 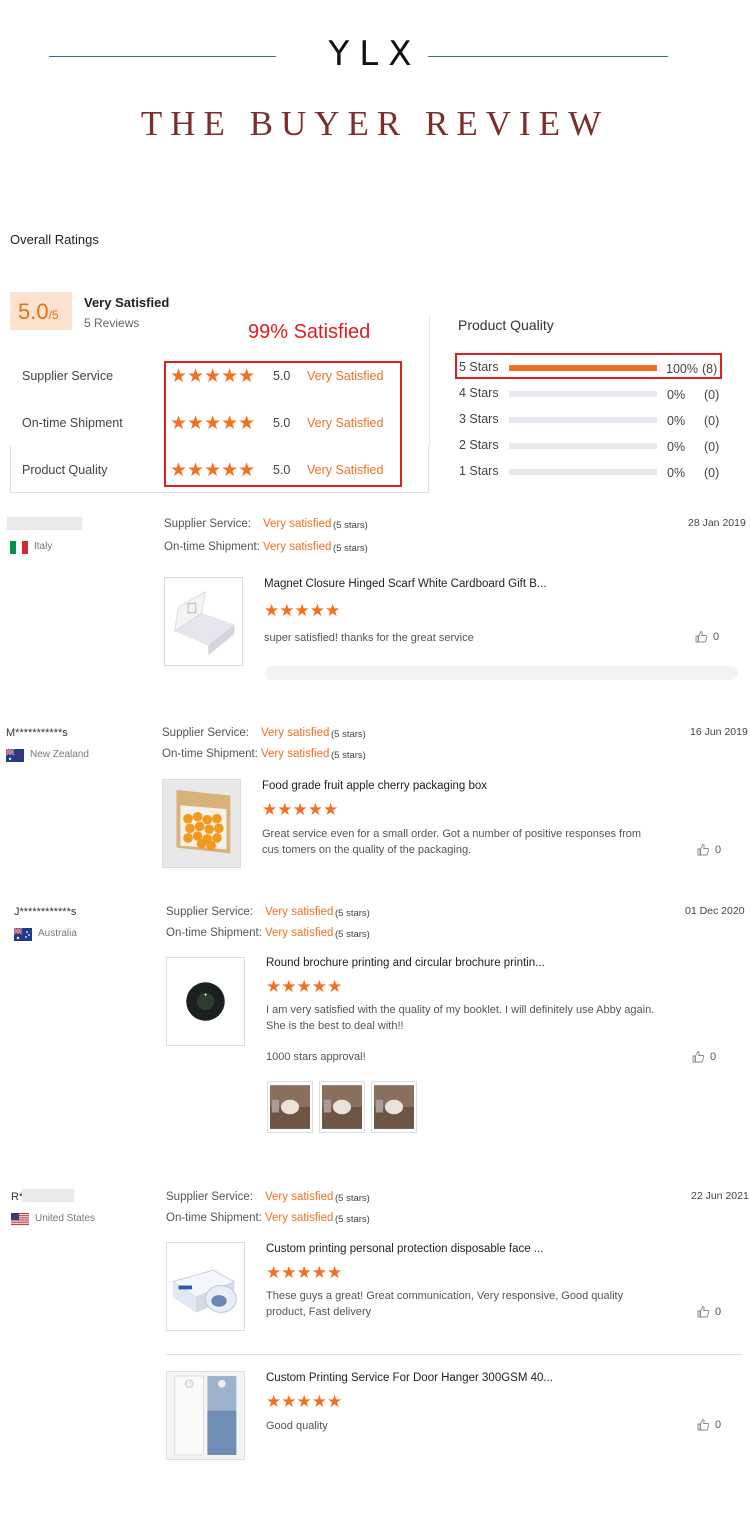 I want to click on highlight-box-5-stars, so click(x=588, y=366).